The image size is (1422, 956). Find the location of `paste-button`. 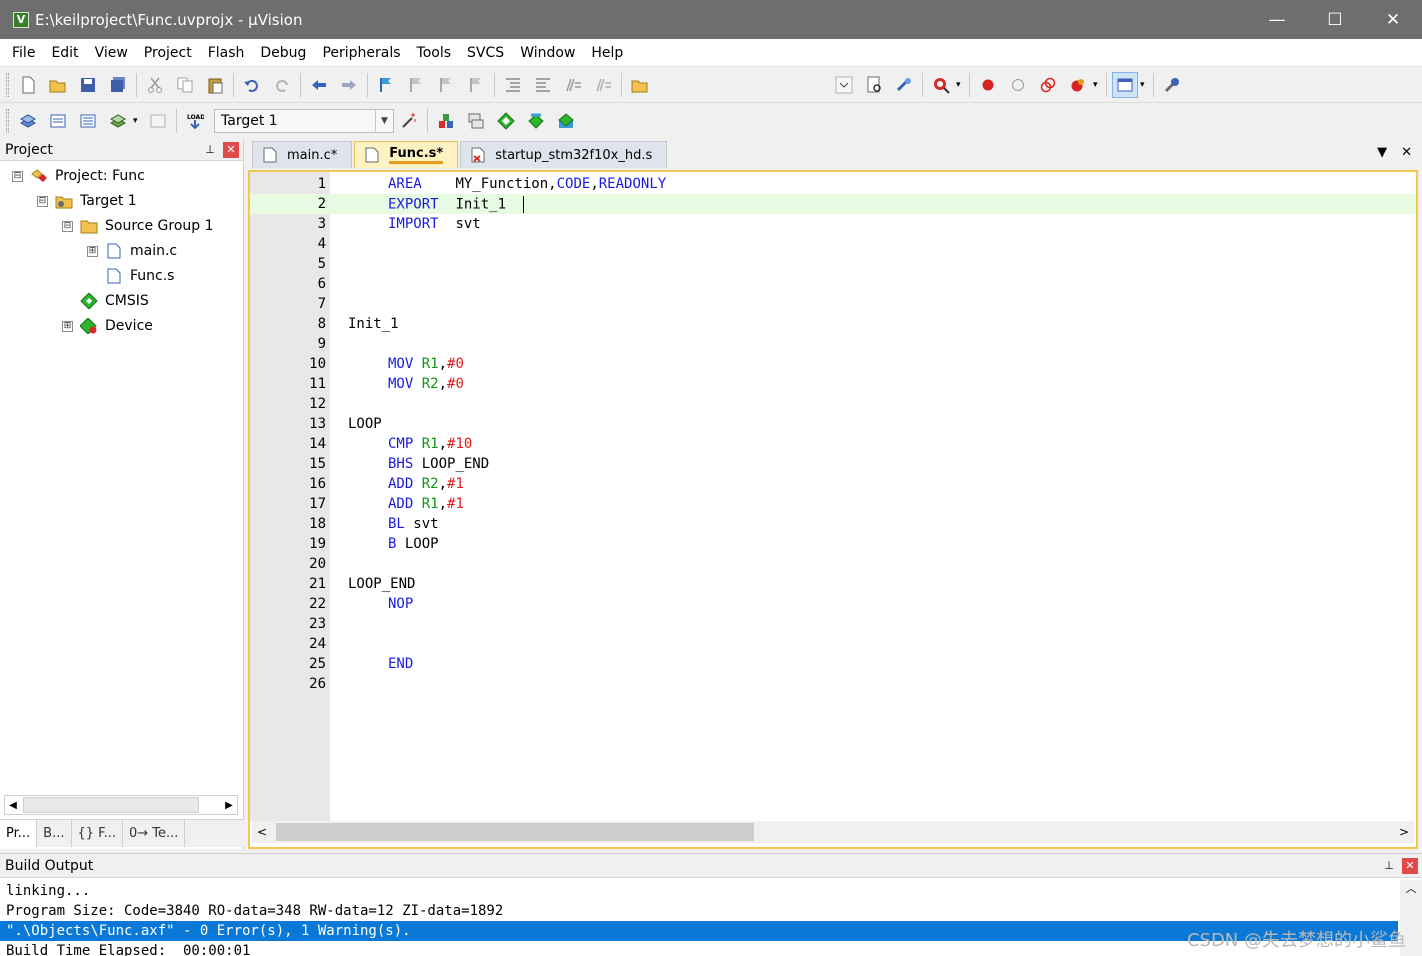

paste-button is located at coordinates (215, 85).